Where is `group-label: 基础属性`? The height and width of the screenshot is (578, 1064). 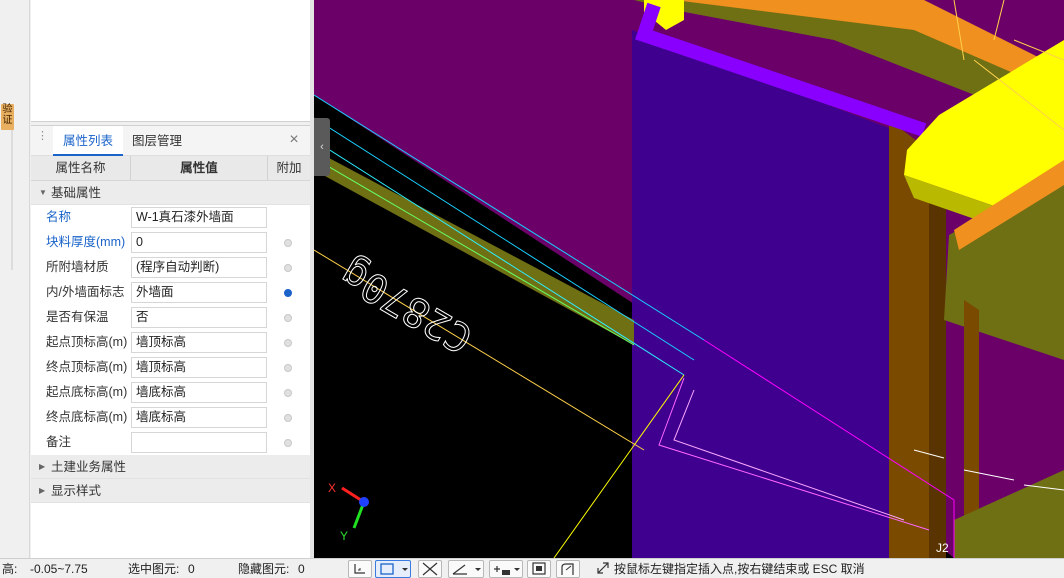
group-label: 基础属性 is located at coordinates (76, 193).